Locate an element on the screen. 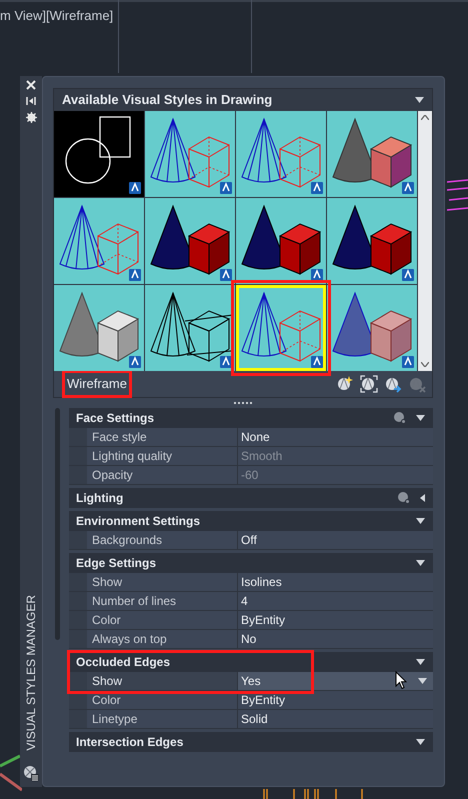  section-title: Face Settings is located at coordinates (116, 418).